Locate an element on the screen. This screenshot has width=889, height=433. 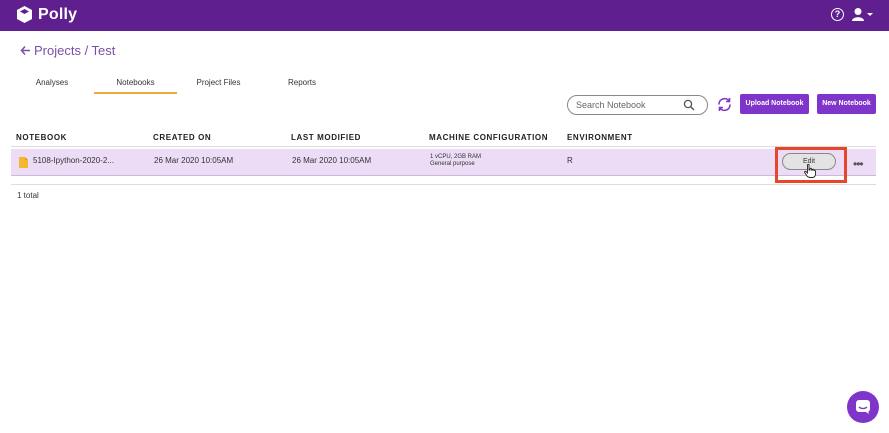
user-icon is located at coordinates (863, 15).